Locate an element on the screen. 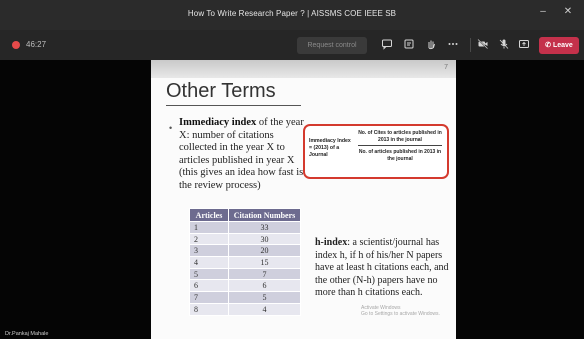  watermark-line: Go to Settings to activate Windows. is located at coordinates (400, 314).